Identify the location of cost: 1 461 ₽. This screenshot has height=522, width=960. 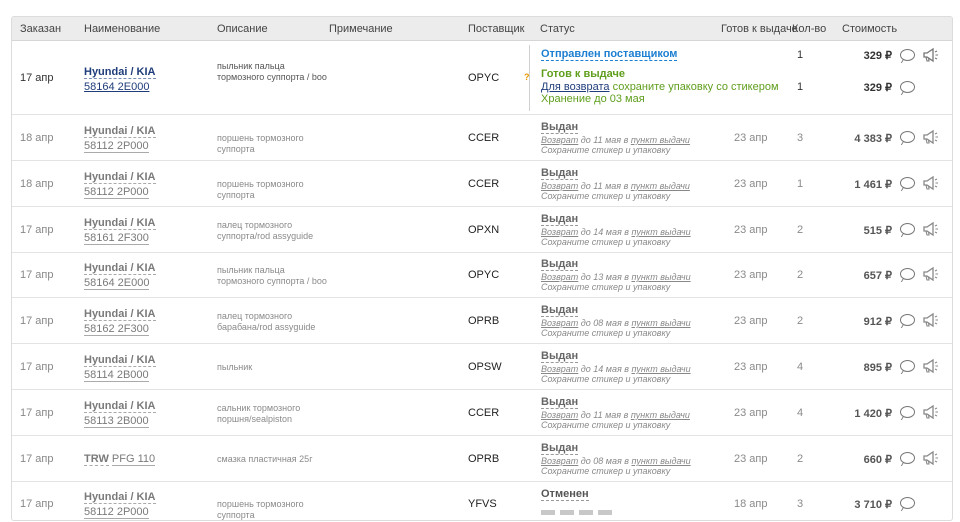
(873, 185).